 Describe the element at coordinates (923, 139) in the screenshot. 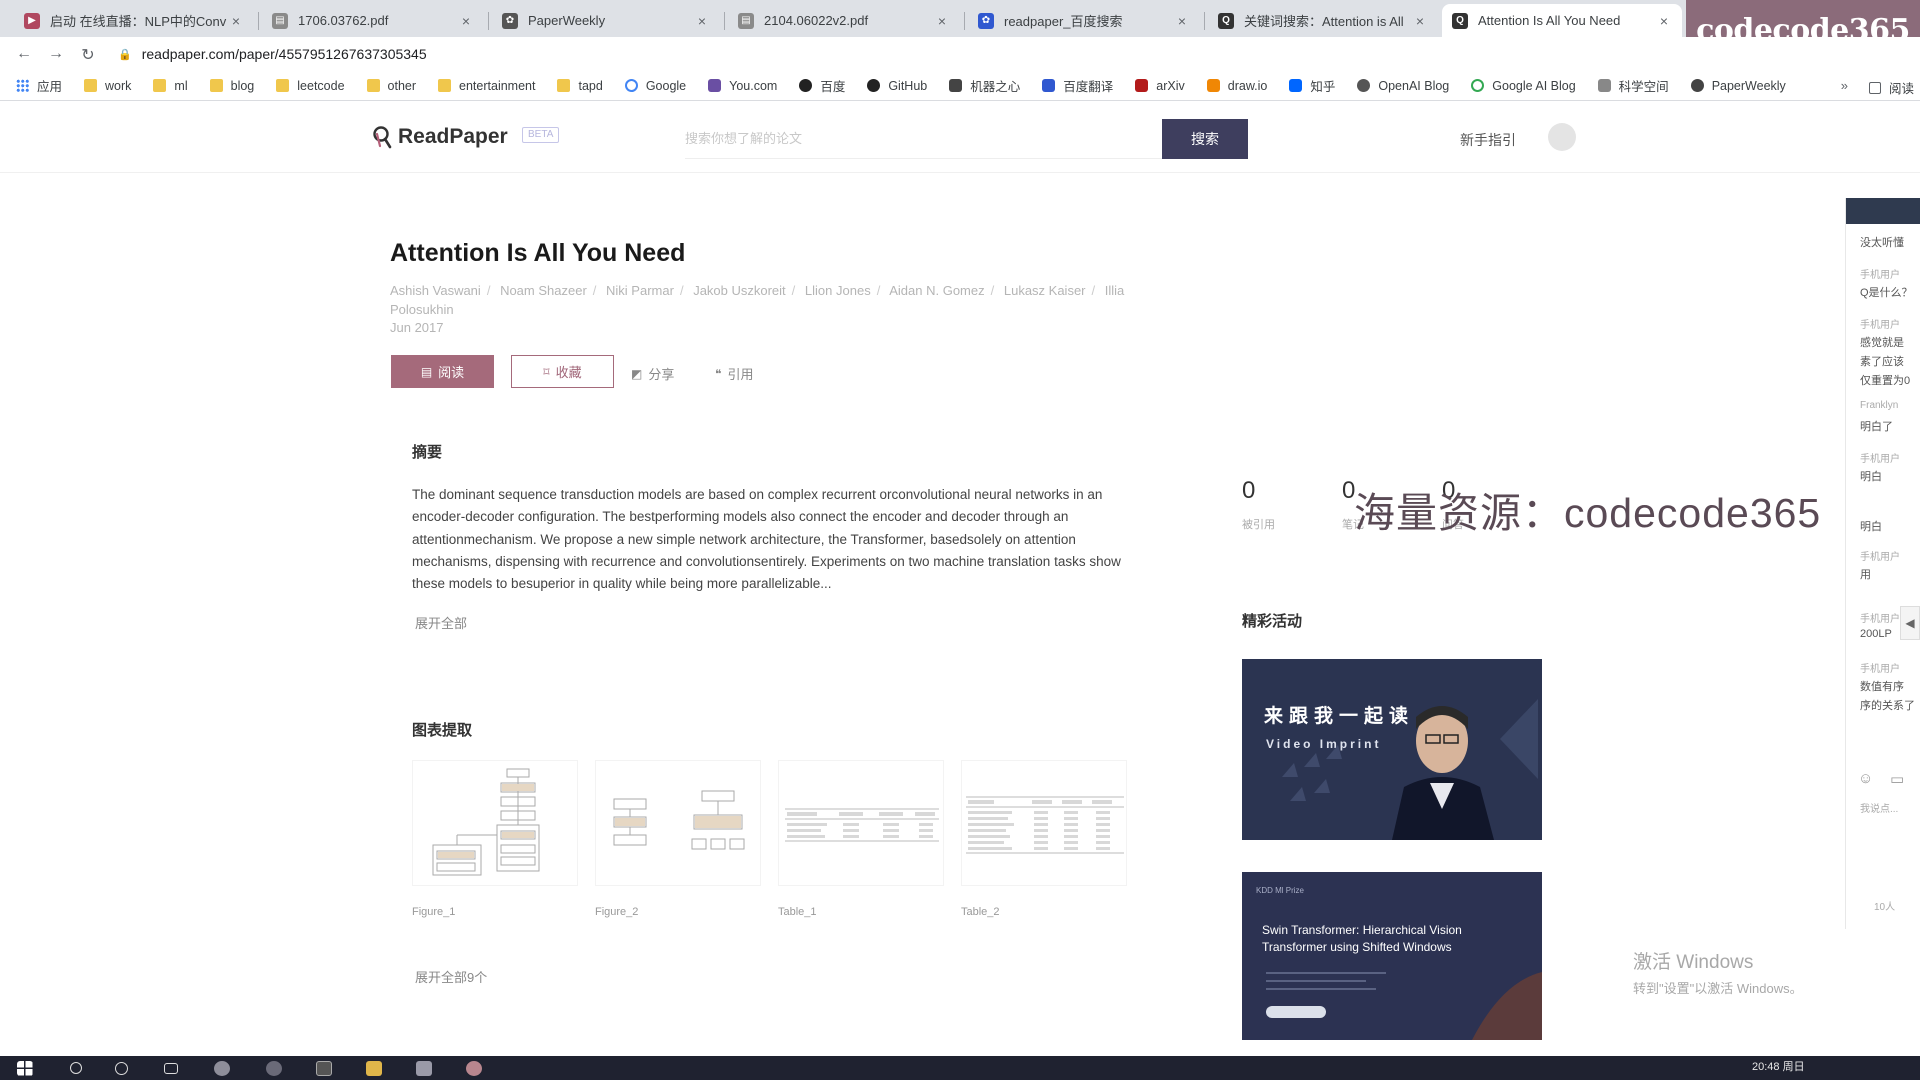

I see `paper-search-input` at that location.